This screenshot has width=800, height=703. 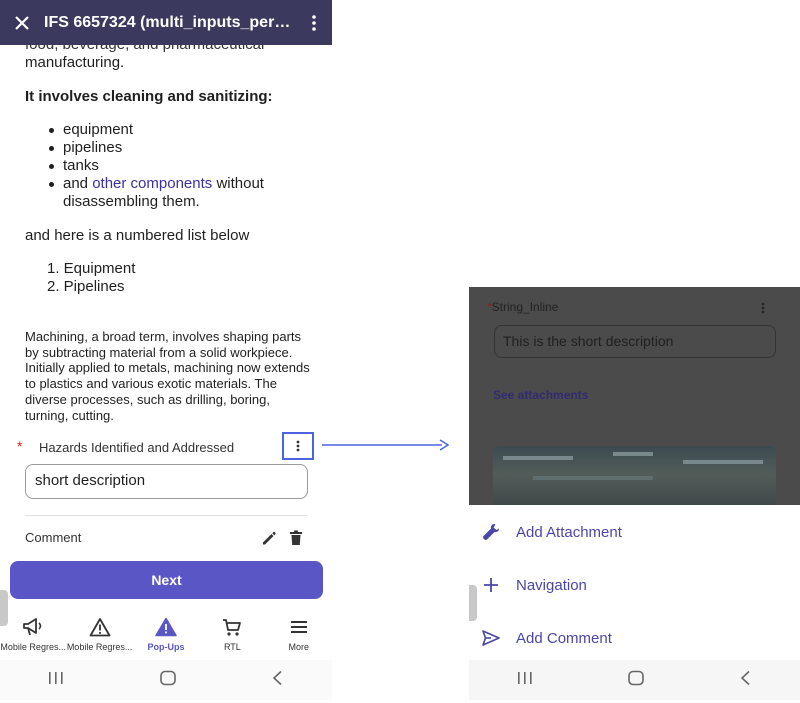 What do you see at coordinates (20, 446) in the screenshot?
I see `required-marker: *` at bounding box center [20, 446].